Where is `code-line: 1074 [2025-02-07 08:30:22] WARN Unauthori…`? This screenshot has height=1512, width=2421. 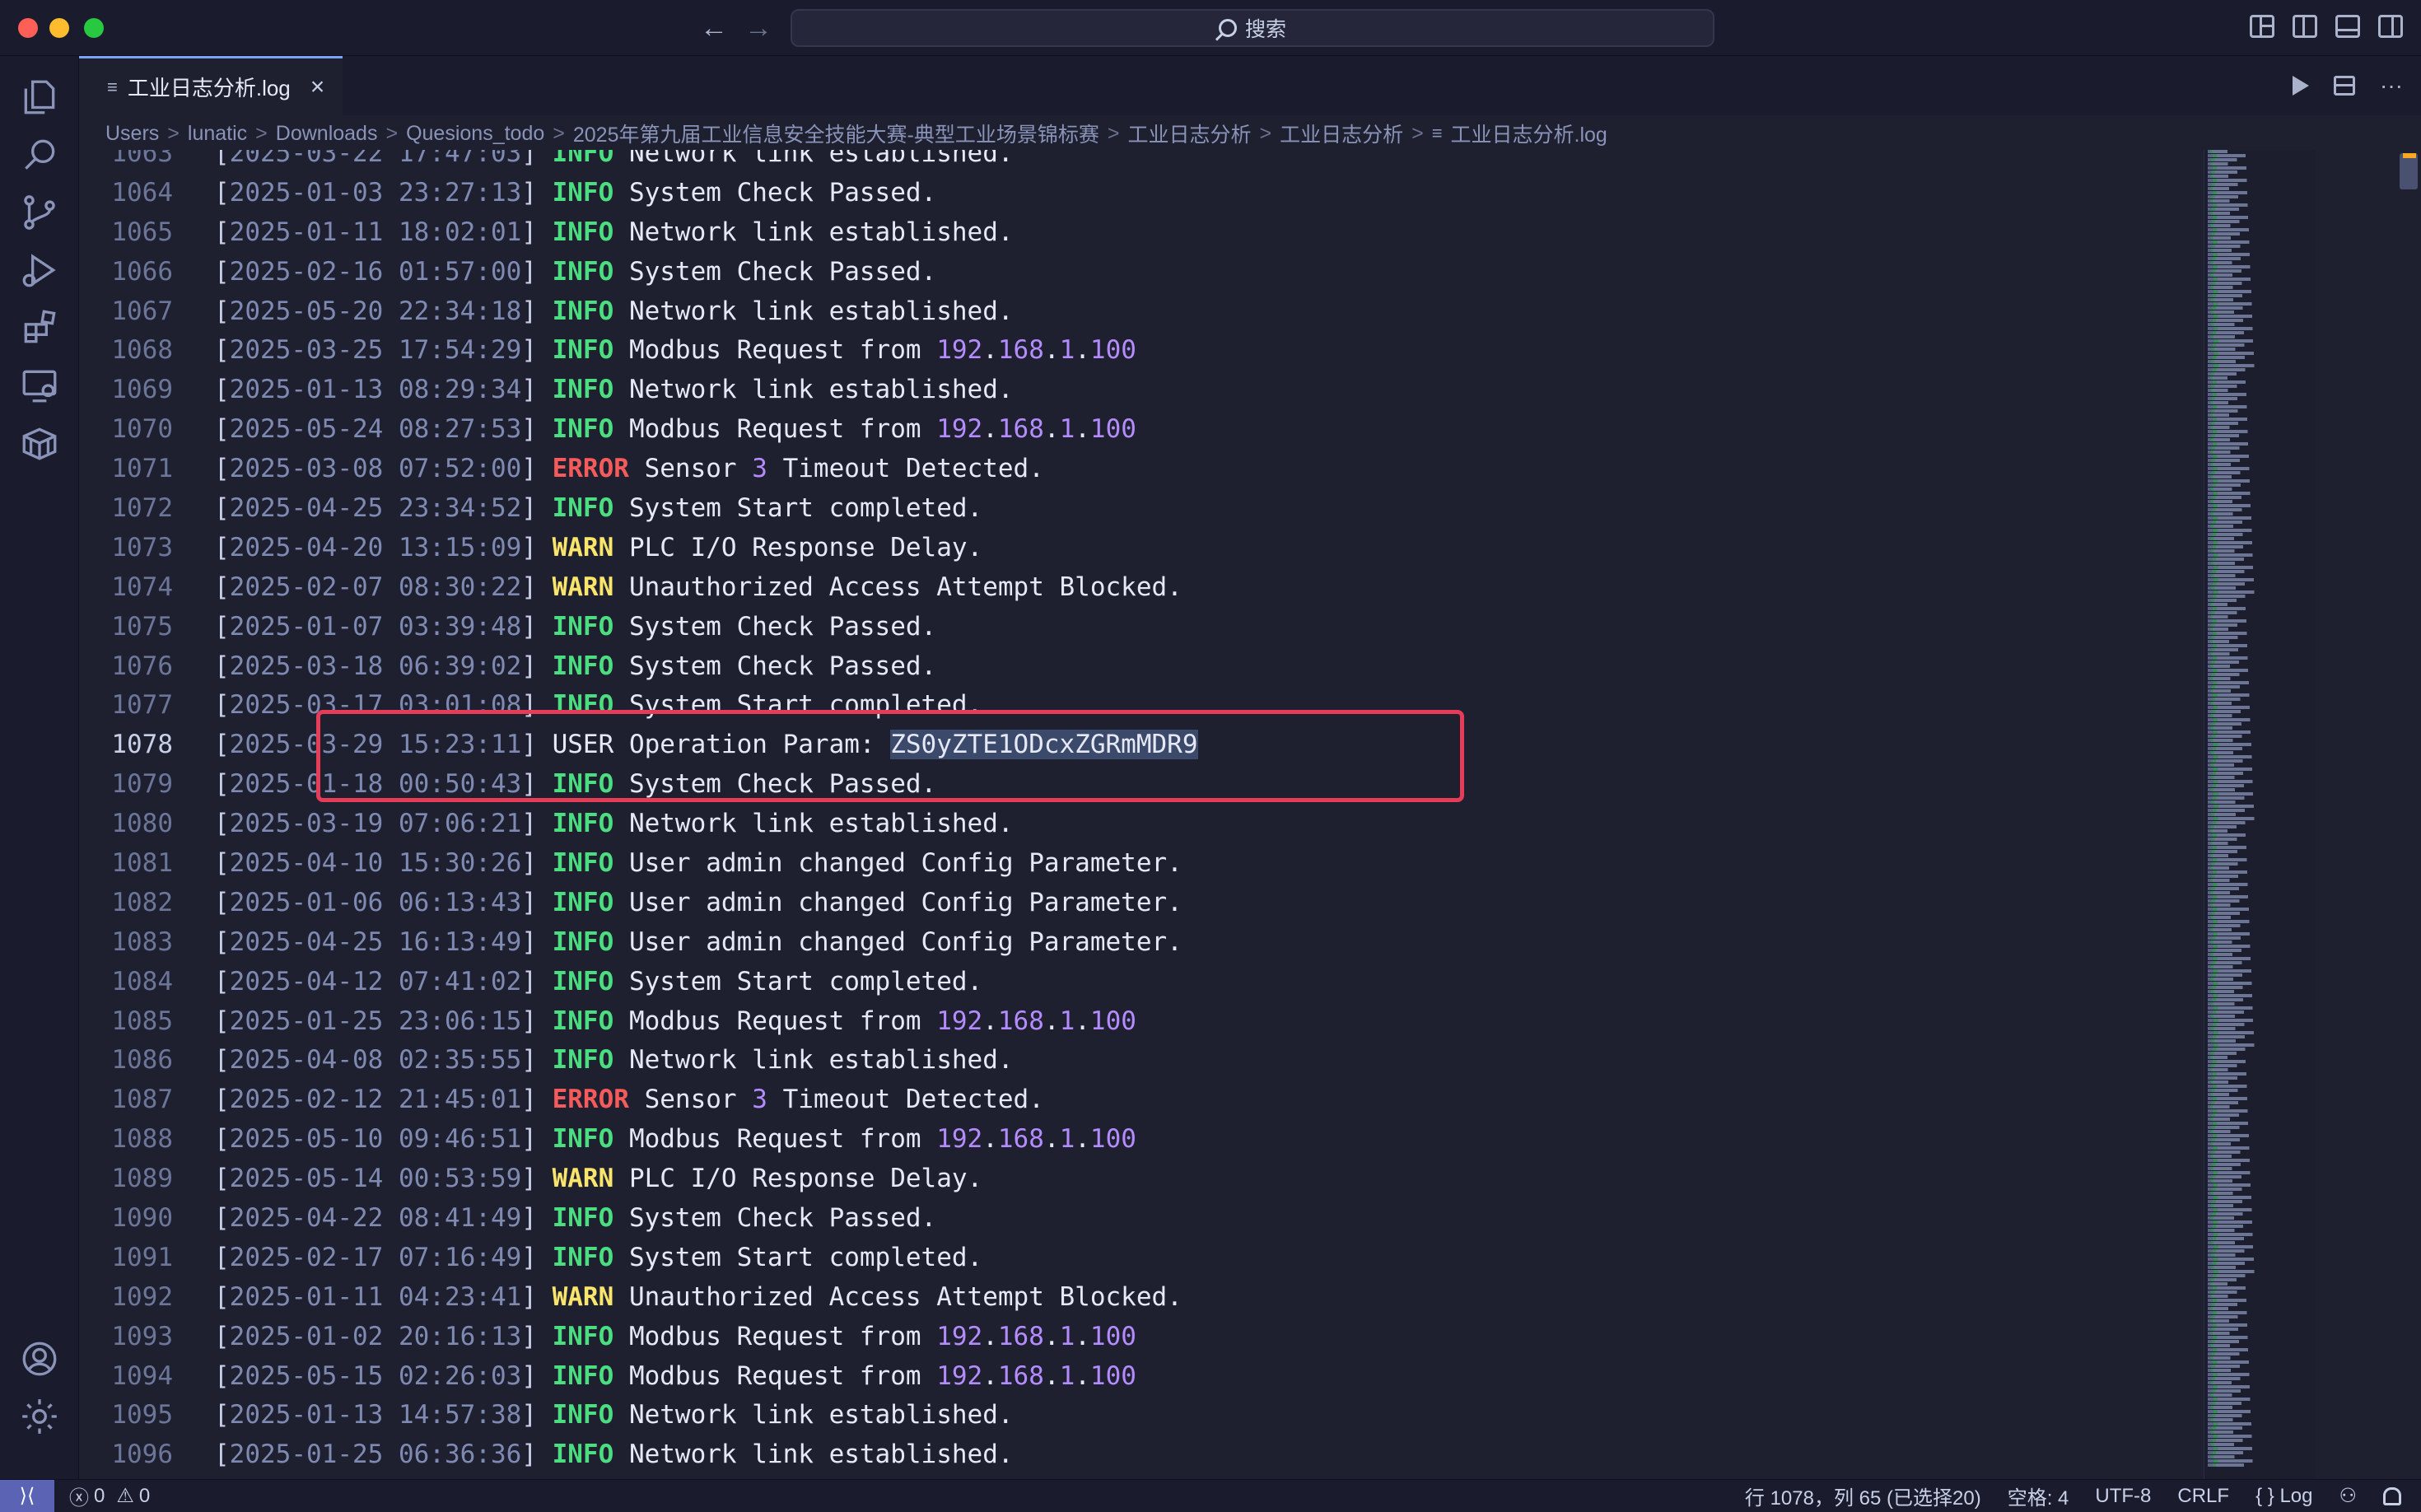 code-line: 1074 [2025-02-07 08:30:22] WARN Unauthori… is located at coordinates (638, 587).